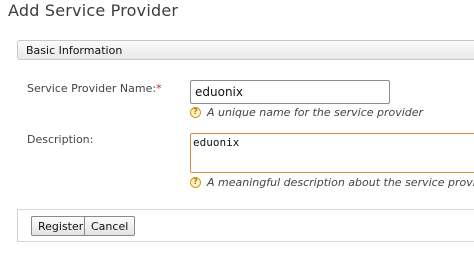 Image resolution: width=474 pixels, height=258 pixels. What do you see at coordinates (315, 112) in the screenshot?
I see `service-provider-name-hint-text: A unique name for the service provider` at bounding box center [315, 112].